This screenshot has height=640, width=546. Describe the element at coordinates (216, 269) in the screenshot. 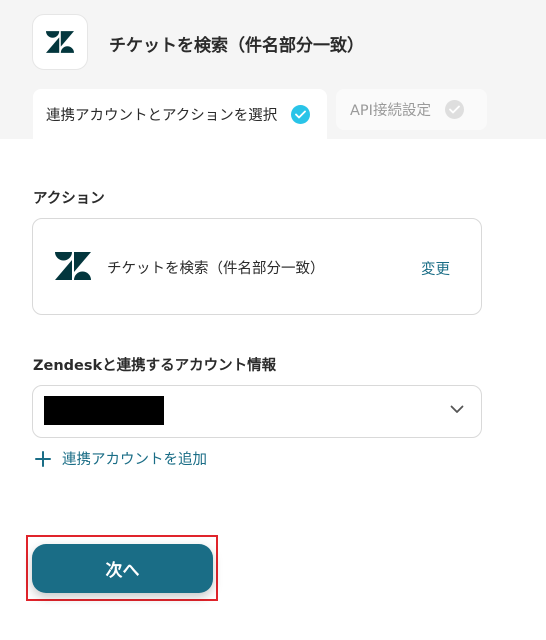

I see `action-name: チケットを検索（件名部分一致）` at that location.